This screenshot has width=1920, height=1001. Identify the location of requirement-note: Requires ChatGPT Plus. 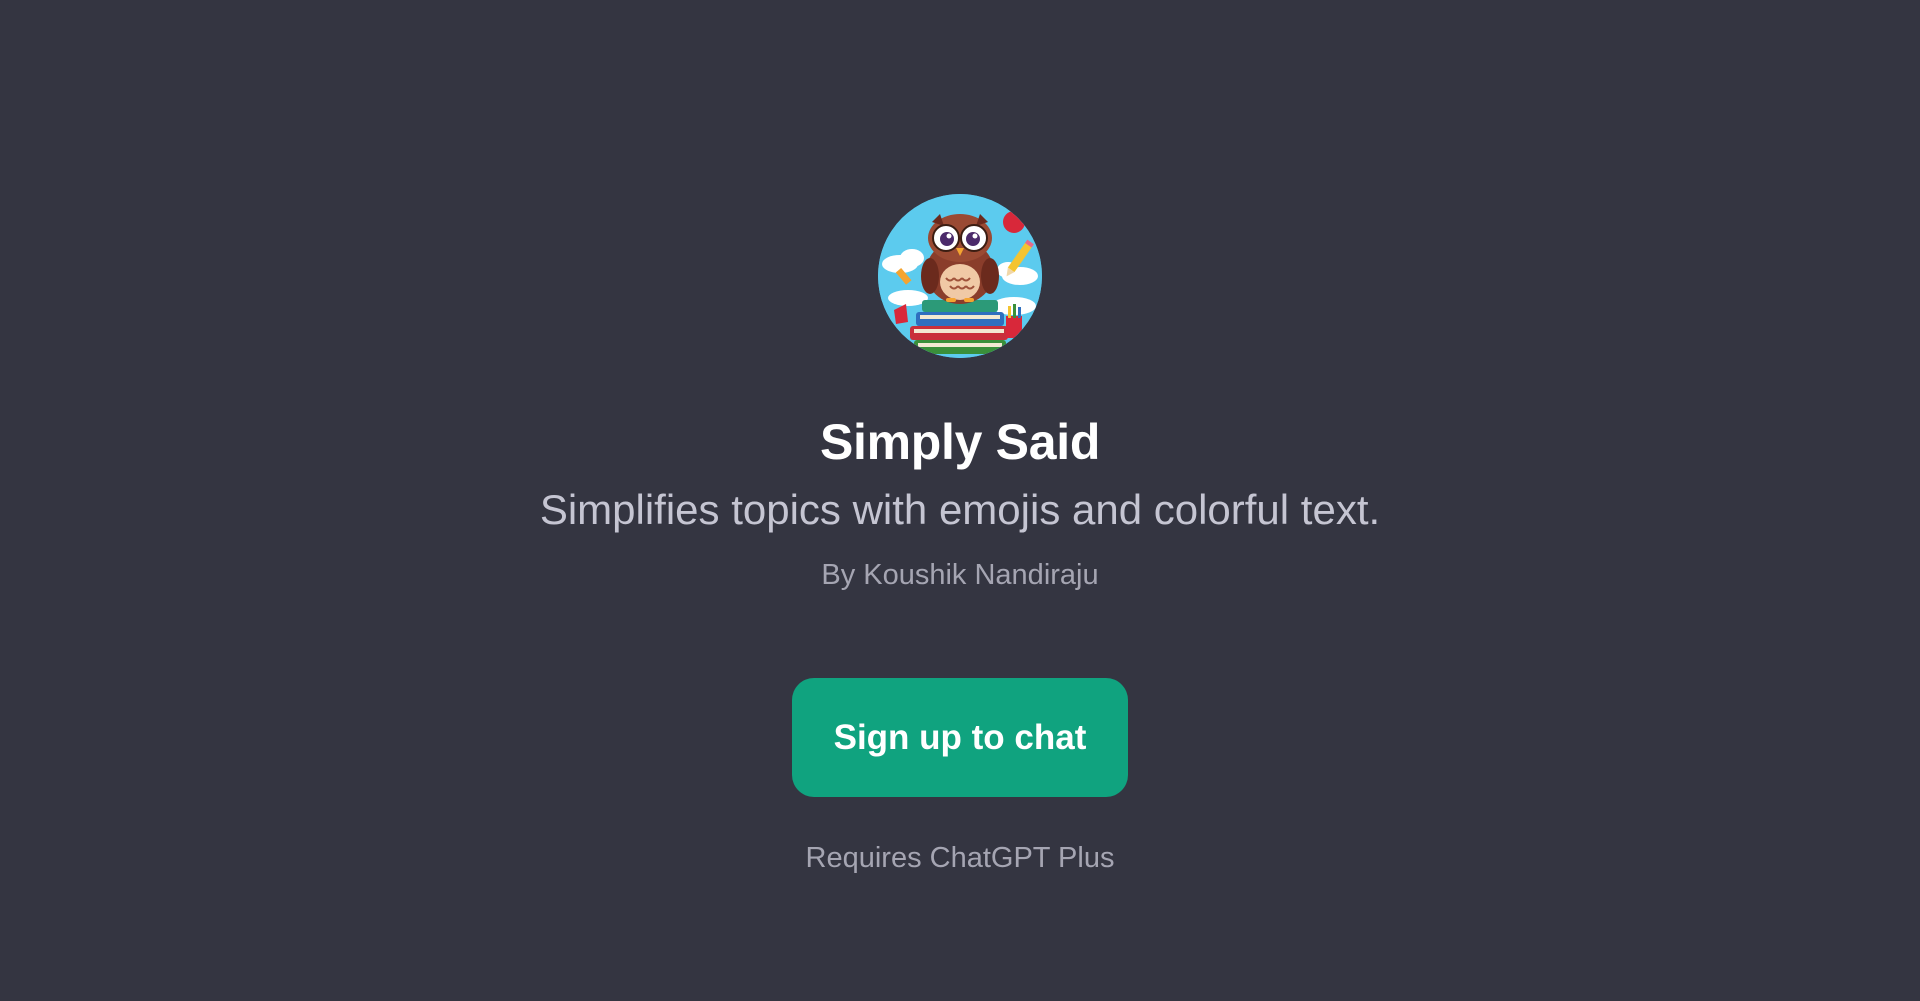
(960, 858).